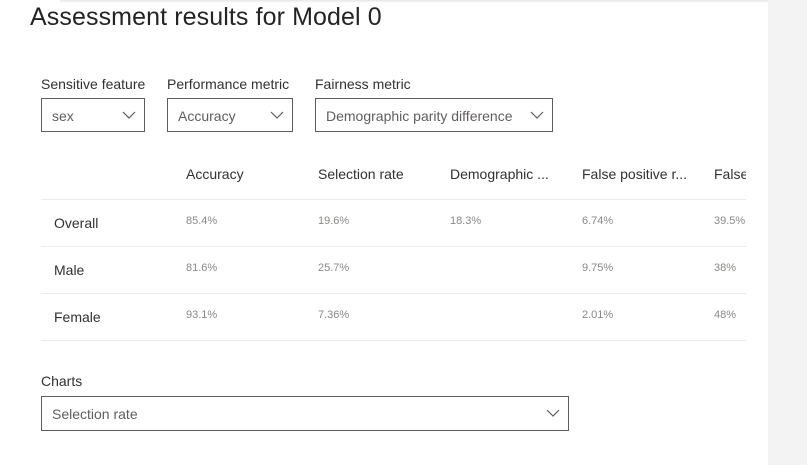 Image resolution: width=807 pixels, height=465 pixels. I want to click on table-row-overall: Overall 85.4% 19.6% 18.3% 6.74% 39.5%, so click(393, 223).